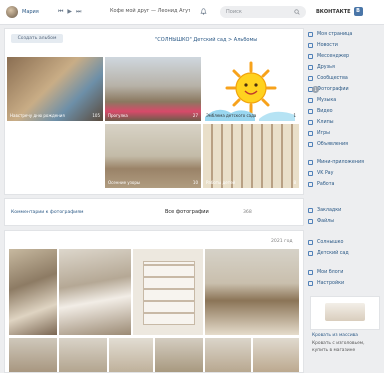  Describe the element at coordinates (344, 78) in the screenshot. I see `nav-communities: Сообщества` at that location.